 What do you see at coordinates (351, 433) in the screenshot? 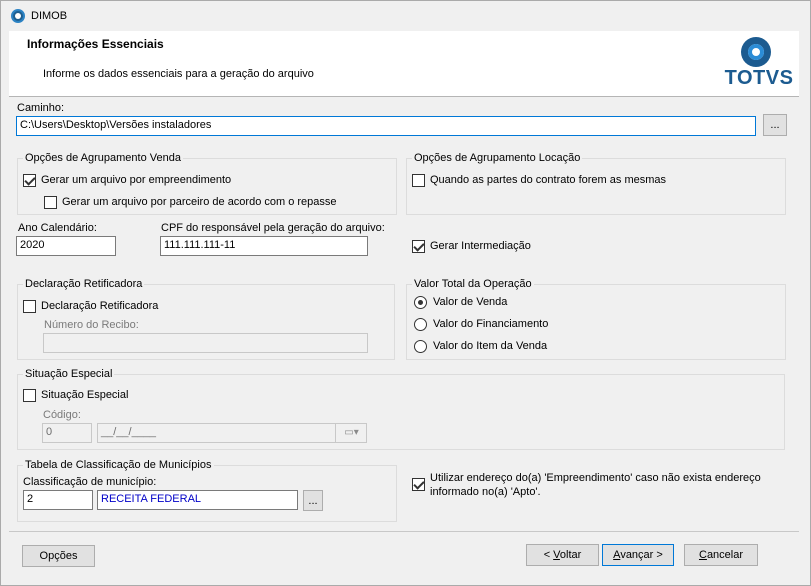
I see `calendar-dropdown-icon: ▭▾` at bounding box center [351, 433].